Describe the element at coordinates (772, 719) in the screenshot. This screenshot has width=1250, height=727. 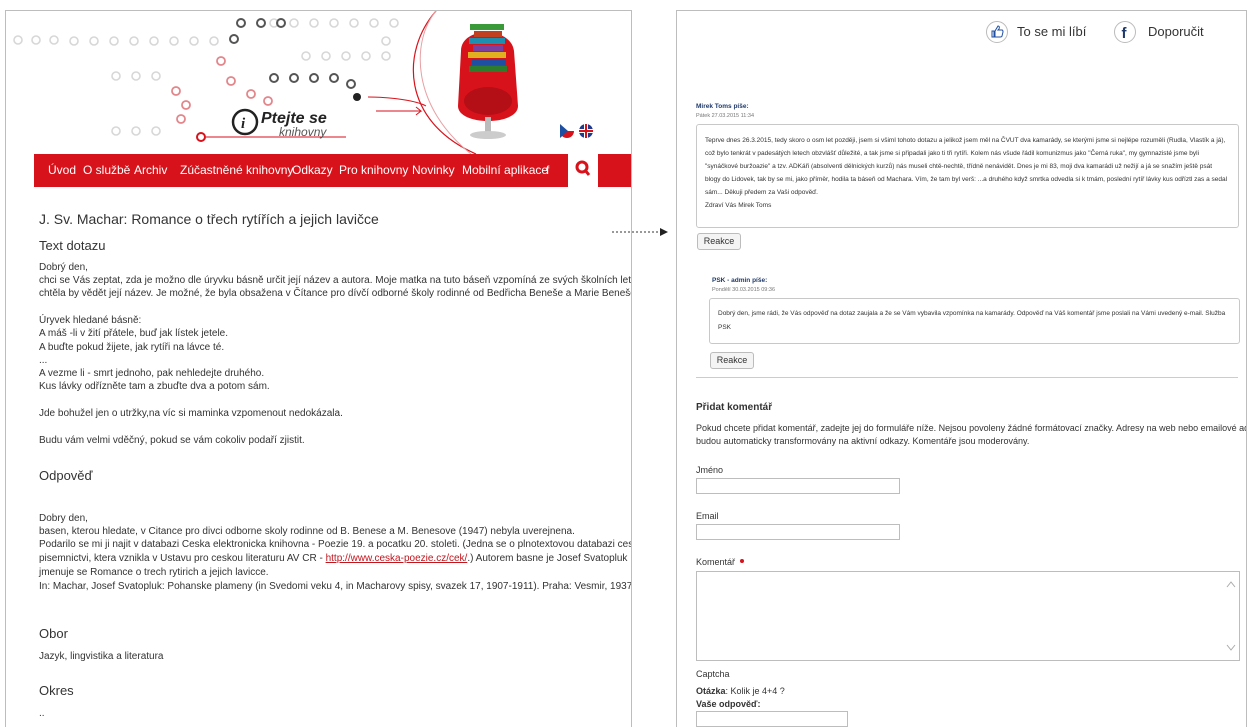
I see `captcha-answer-input` at that location.